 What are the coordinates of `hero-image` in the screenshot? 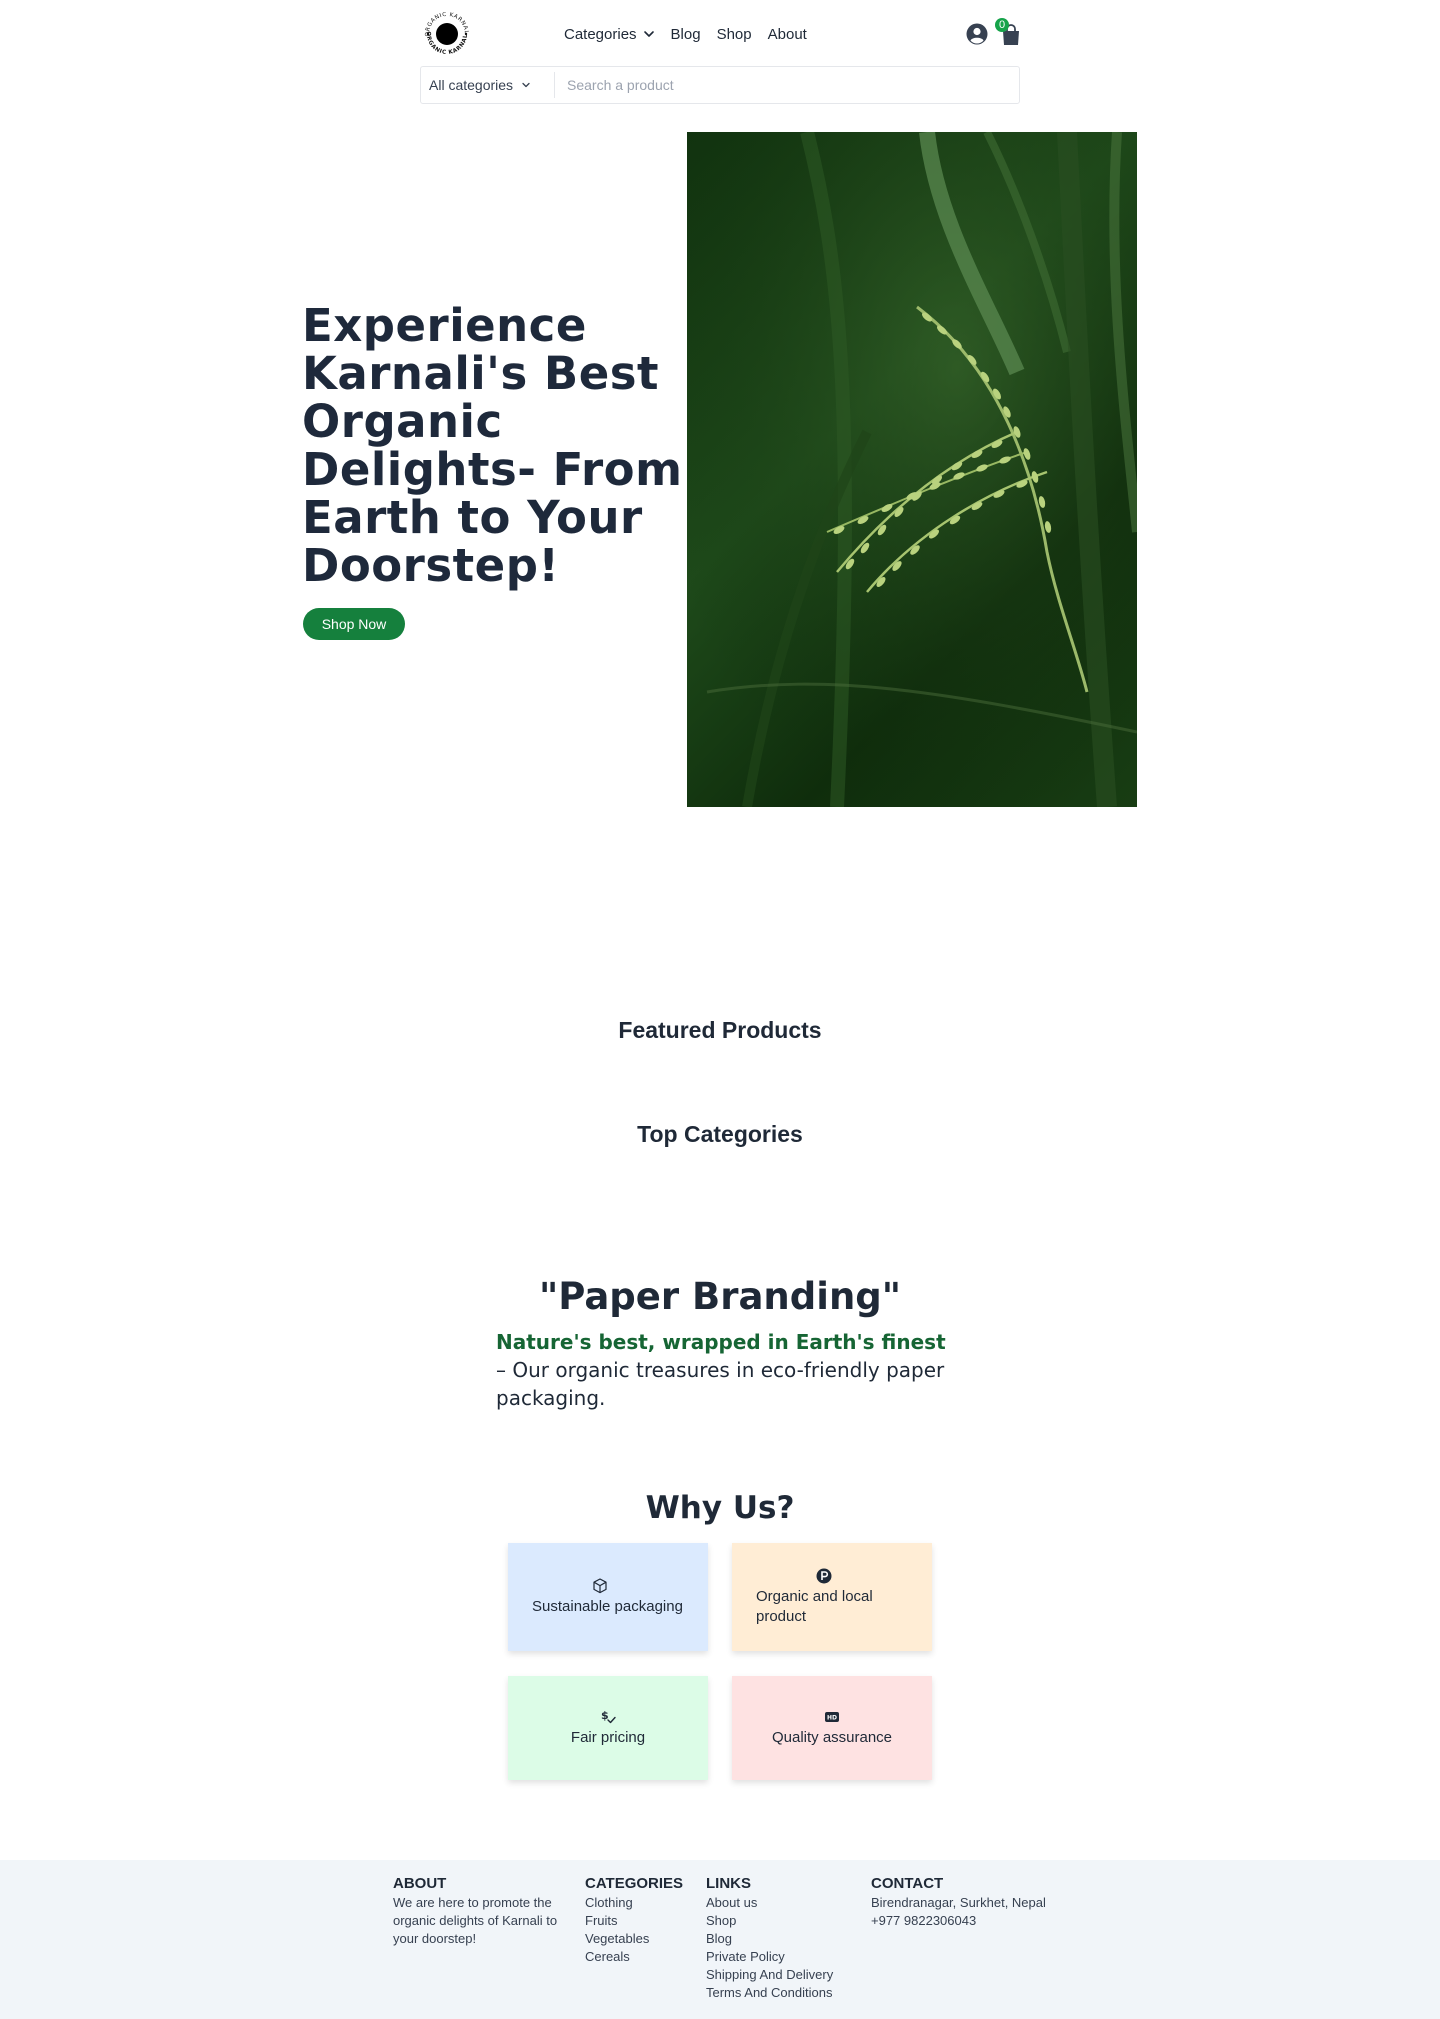 It's located at (912, 469).